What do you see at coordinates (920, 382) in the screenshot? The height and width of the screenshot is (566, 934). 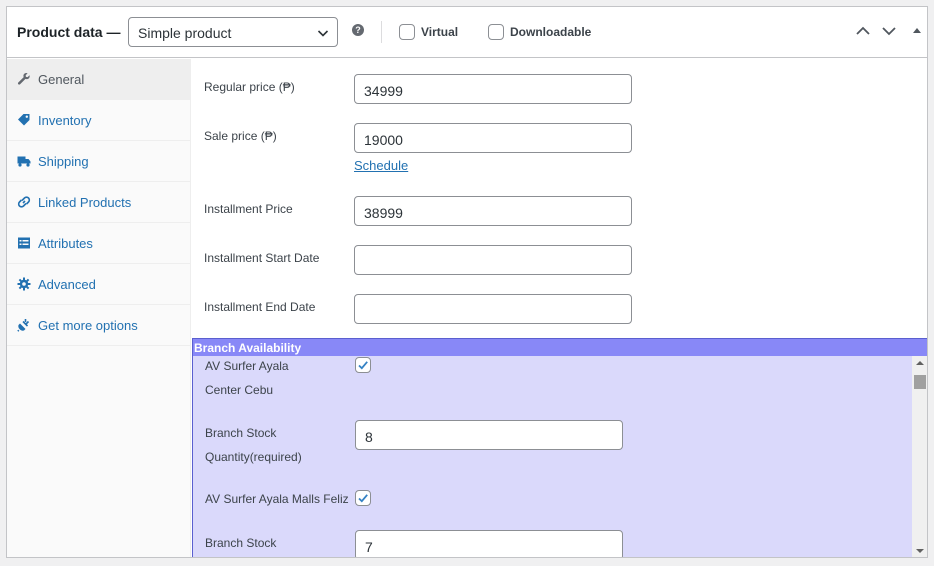 I see `scrollbar-thumb` at bounding box center [920, 382].